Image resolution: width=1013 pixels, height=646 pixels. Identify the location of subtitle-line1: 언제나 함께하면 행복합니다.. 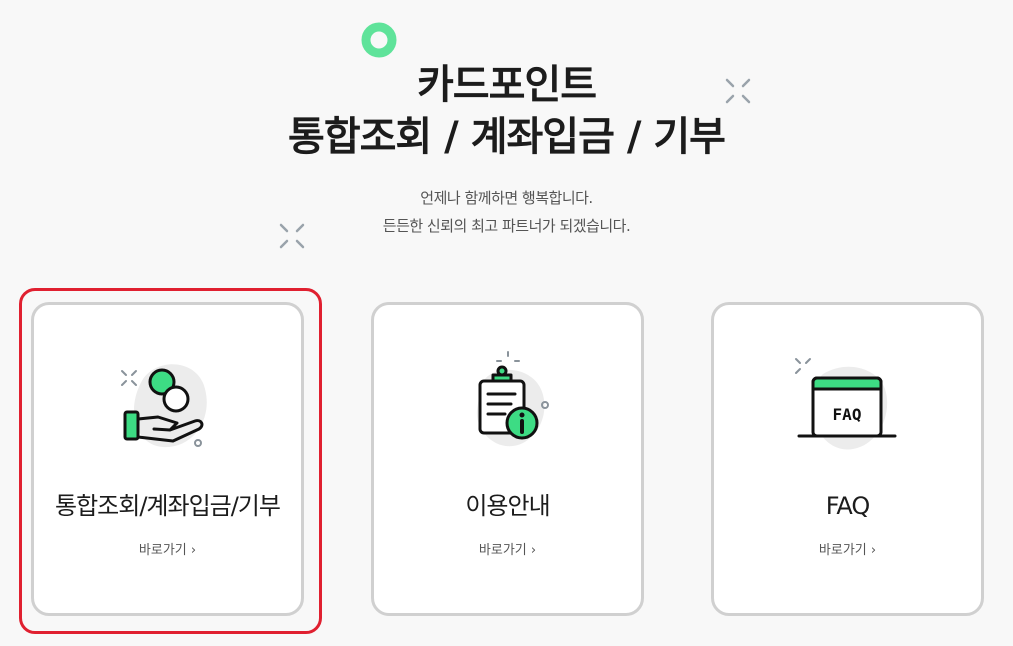
(506, 198).